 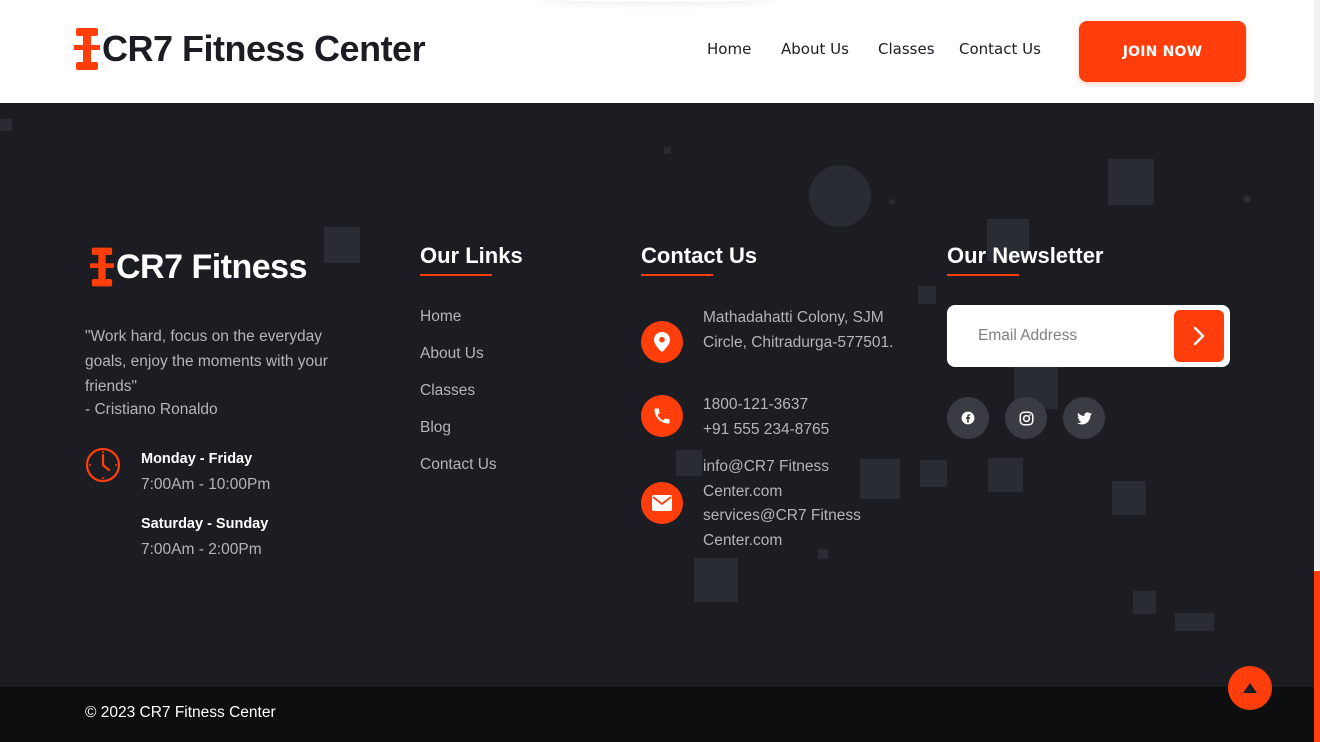 I want to click on footer-quote-author: - Cristiano Ronaldo, so click(x=151, y=409).